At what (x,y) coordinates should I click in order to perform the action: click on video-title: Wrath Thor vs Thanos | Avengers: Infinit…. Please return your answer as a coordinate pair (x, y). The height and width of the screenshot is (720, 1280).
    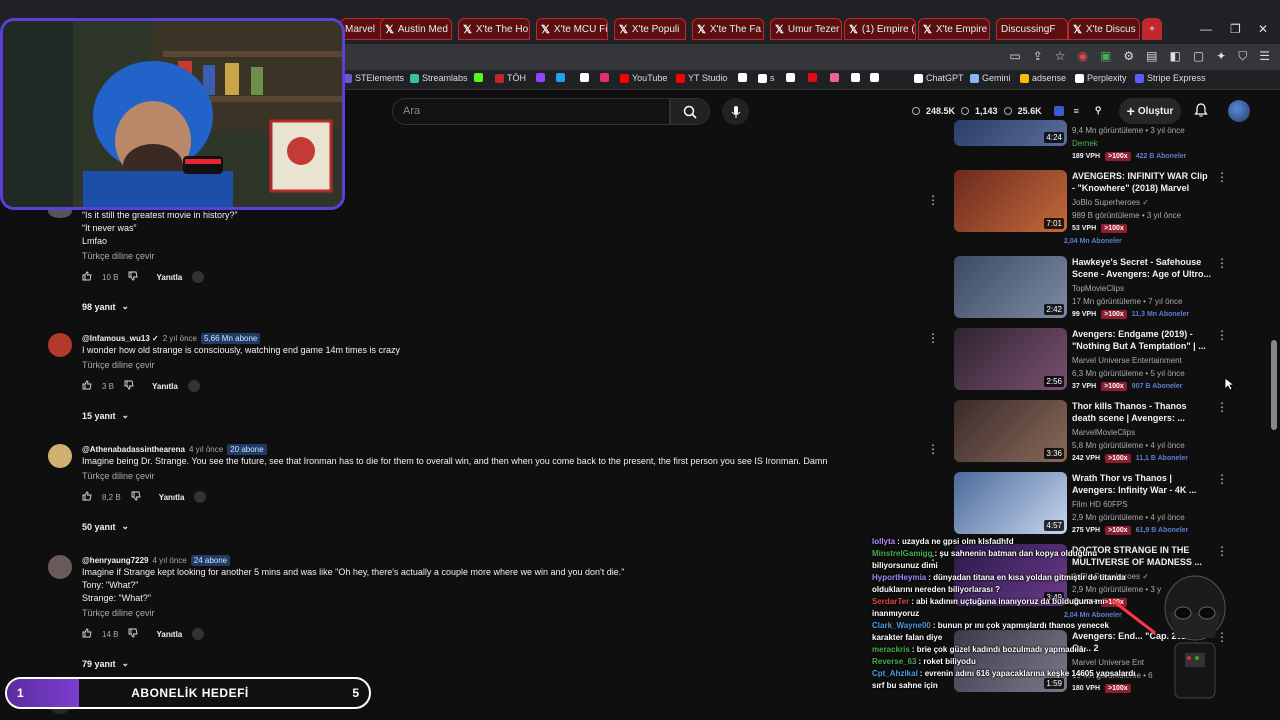
    Looking at the image, I should click on (1142, 484).